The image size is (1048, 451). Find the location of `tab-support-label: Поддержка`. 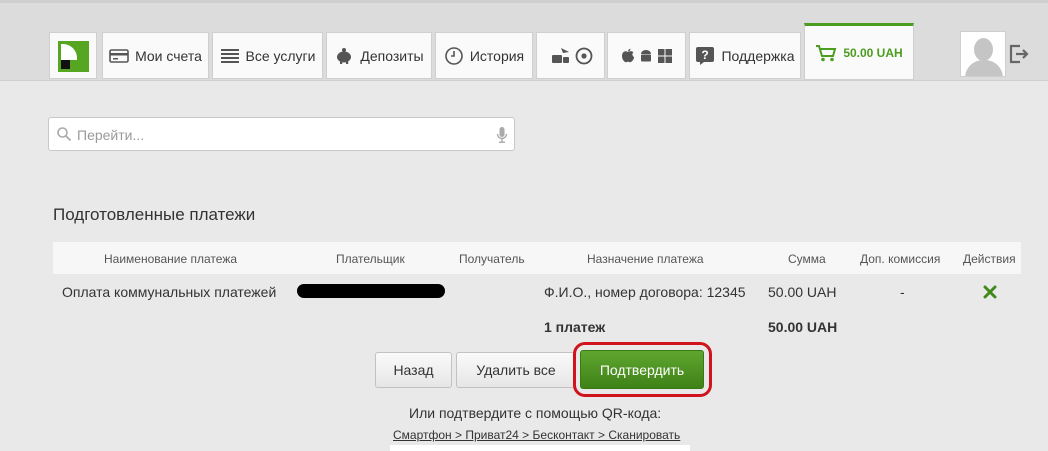

tab-support-label: Поддержка is located at coordinates (758, 55).